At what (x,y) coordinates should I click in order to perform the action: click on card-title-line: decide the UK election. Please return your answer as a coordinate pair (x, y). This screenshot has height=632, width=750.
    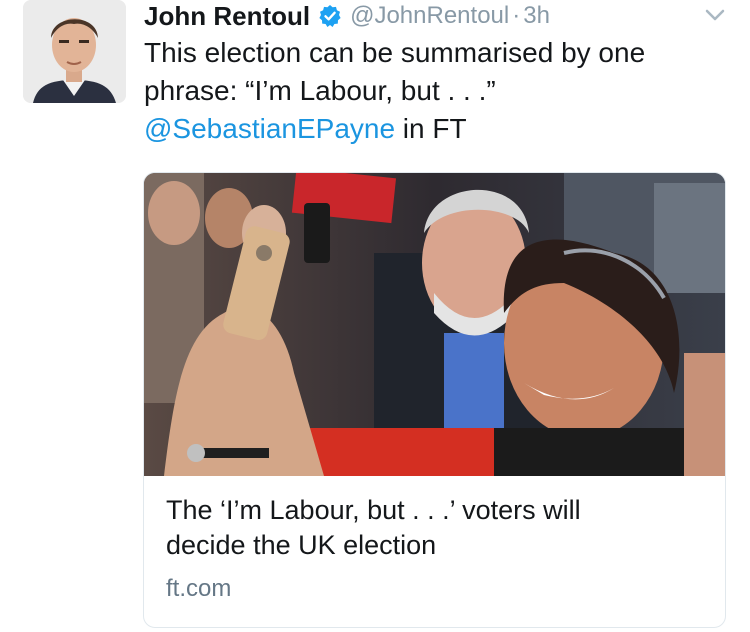
    Looking at the image, I should click on (301, 545).